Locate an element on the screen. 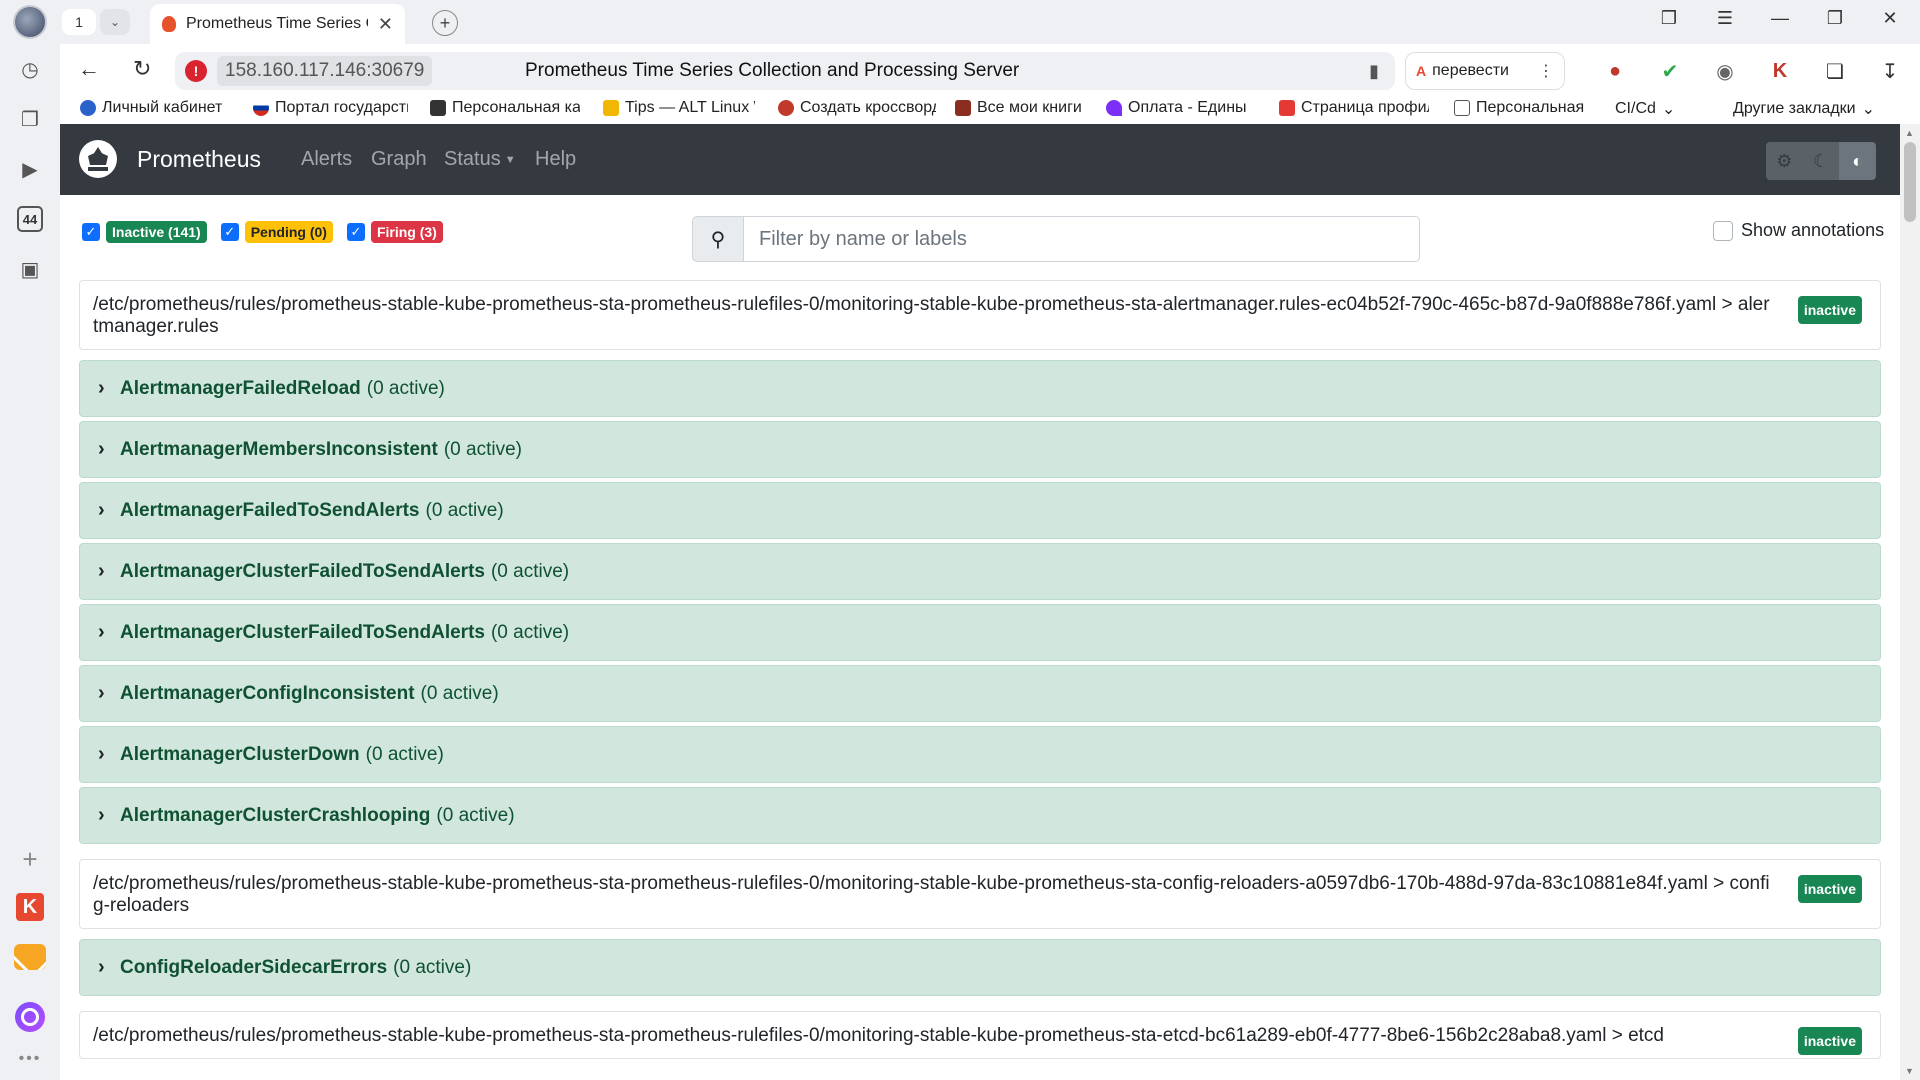 This screenshot has width=1920, height=1080. status-badge: inactive is located at coordinates (1829, 1041).